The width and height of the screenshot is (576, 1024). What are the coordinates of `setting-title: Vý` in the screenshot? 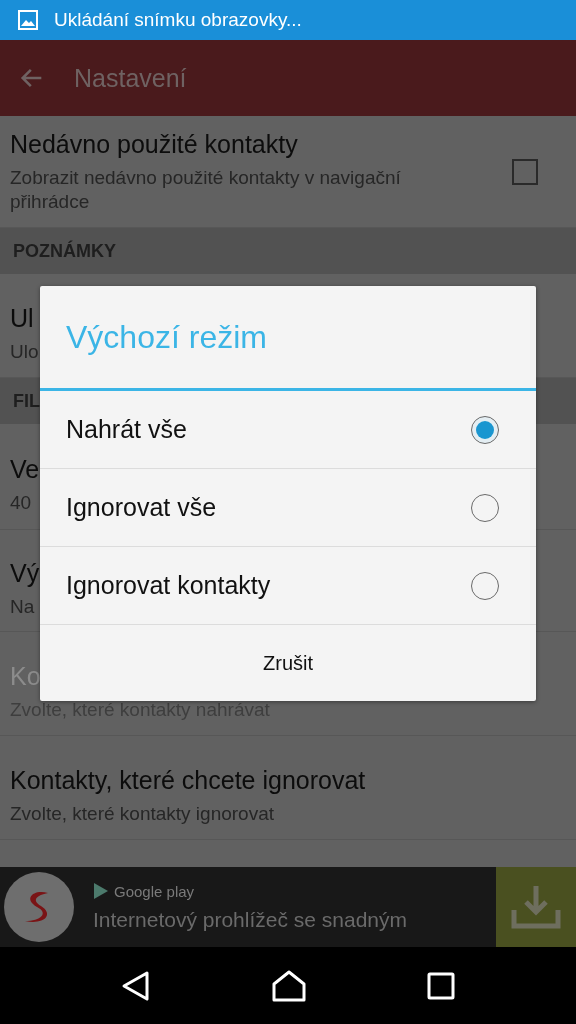 It's located at (25, 572).